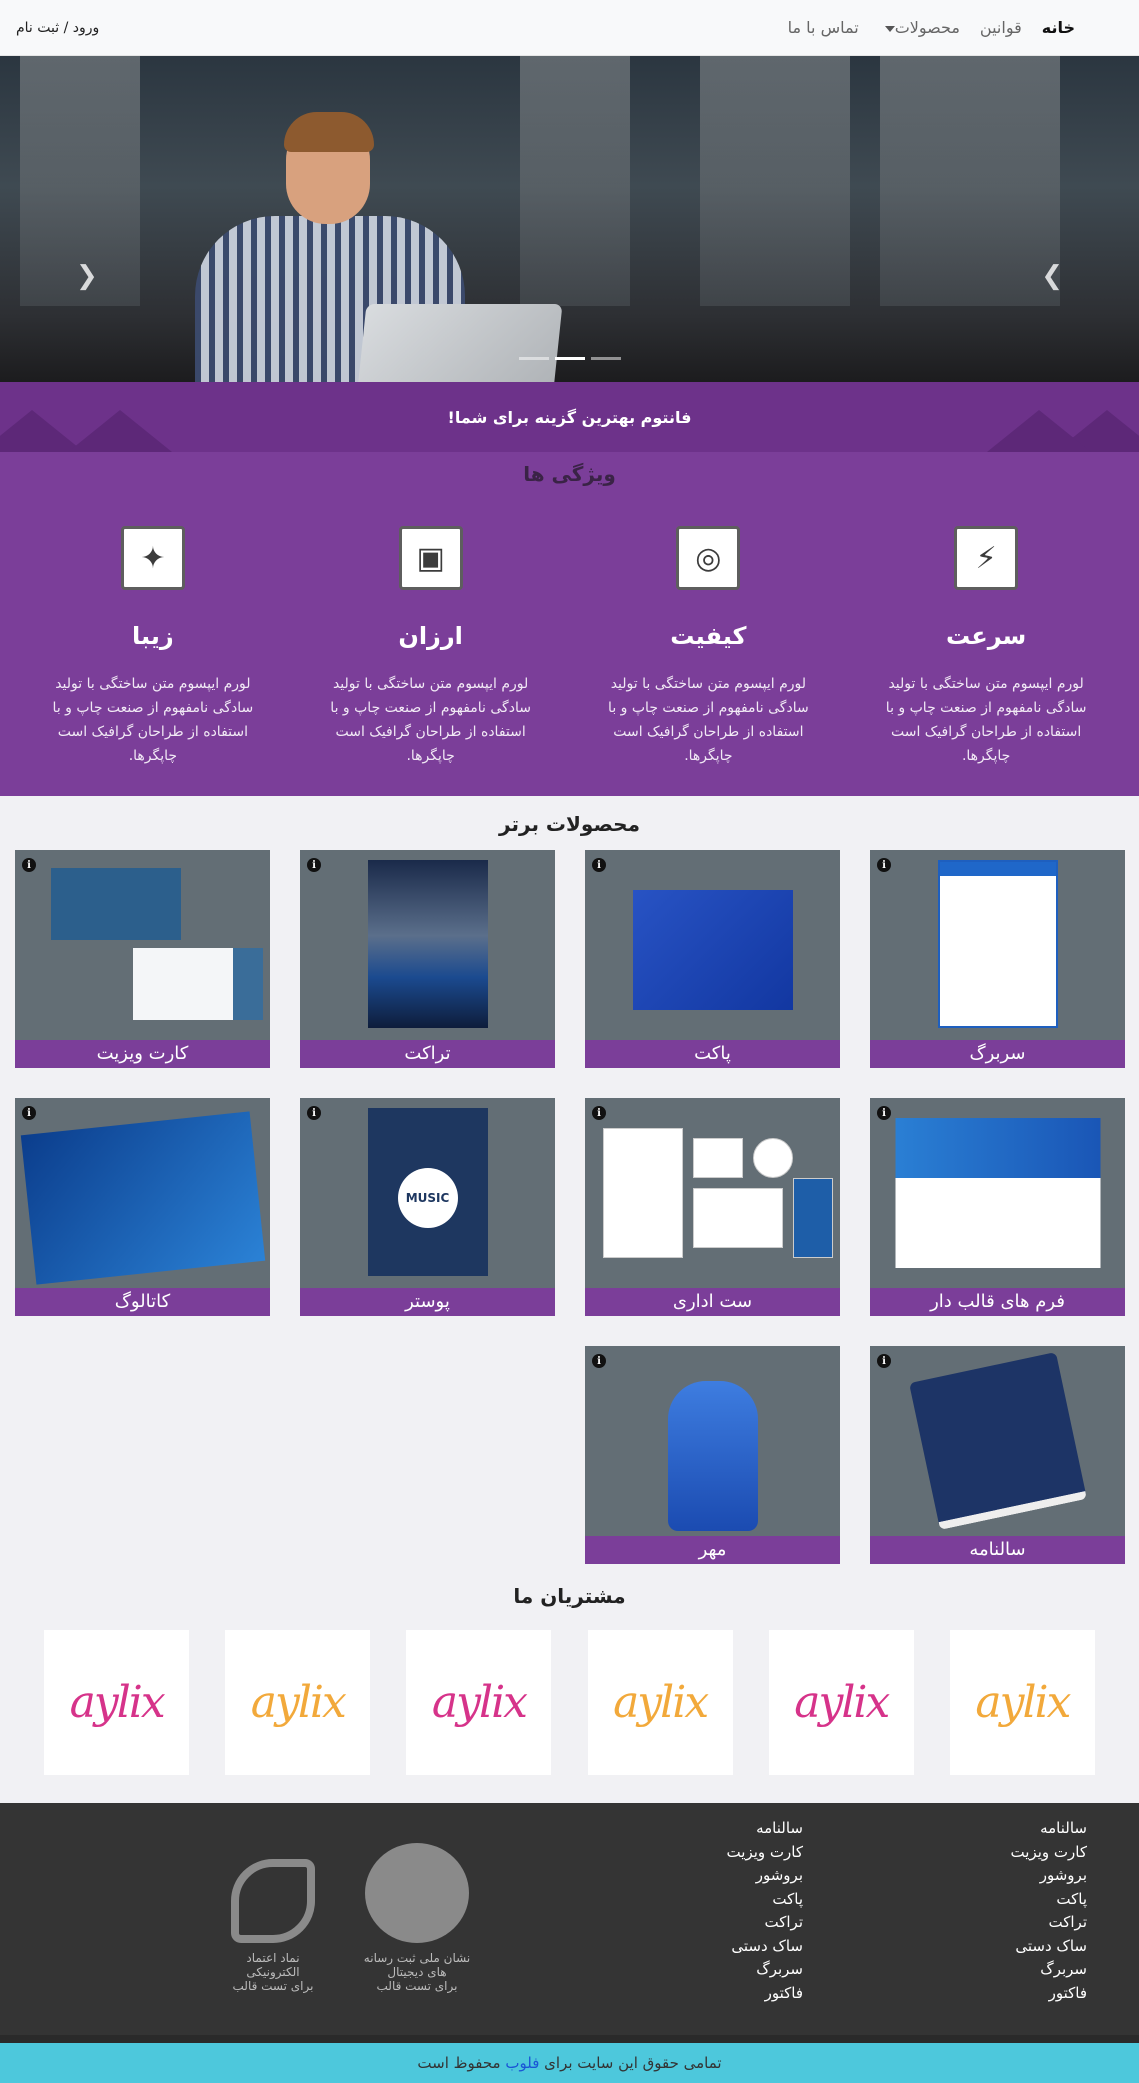  Describe the element at coordinates (458, 343) in the screenshot. I see `hero-laptop` at that location.